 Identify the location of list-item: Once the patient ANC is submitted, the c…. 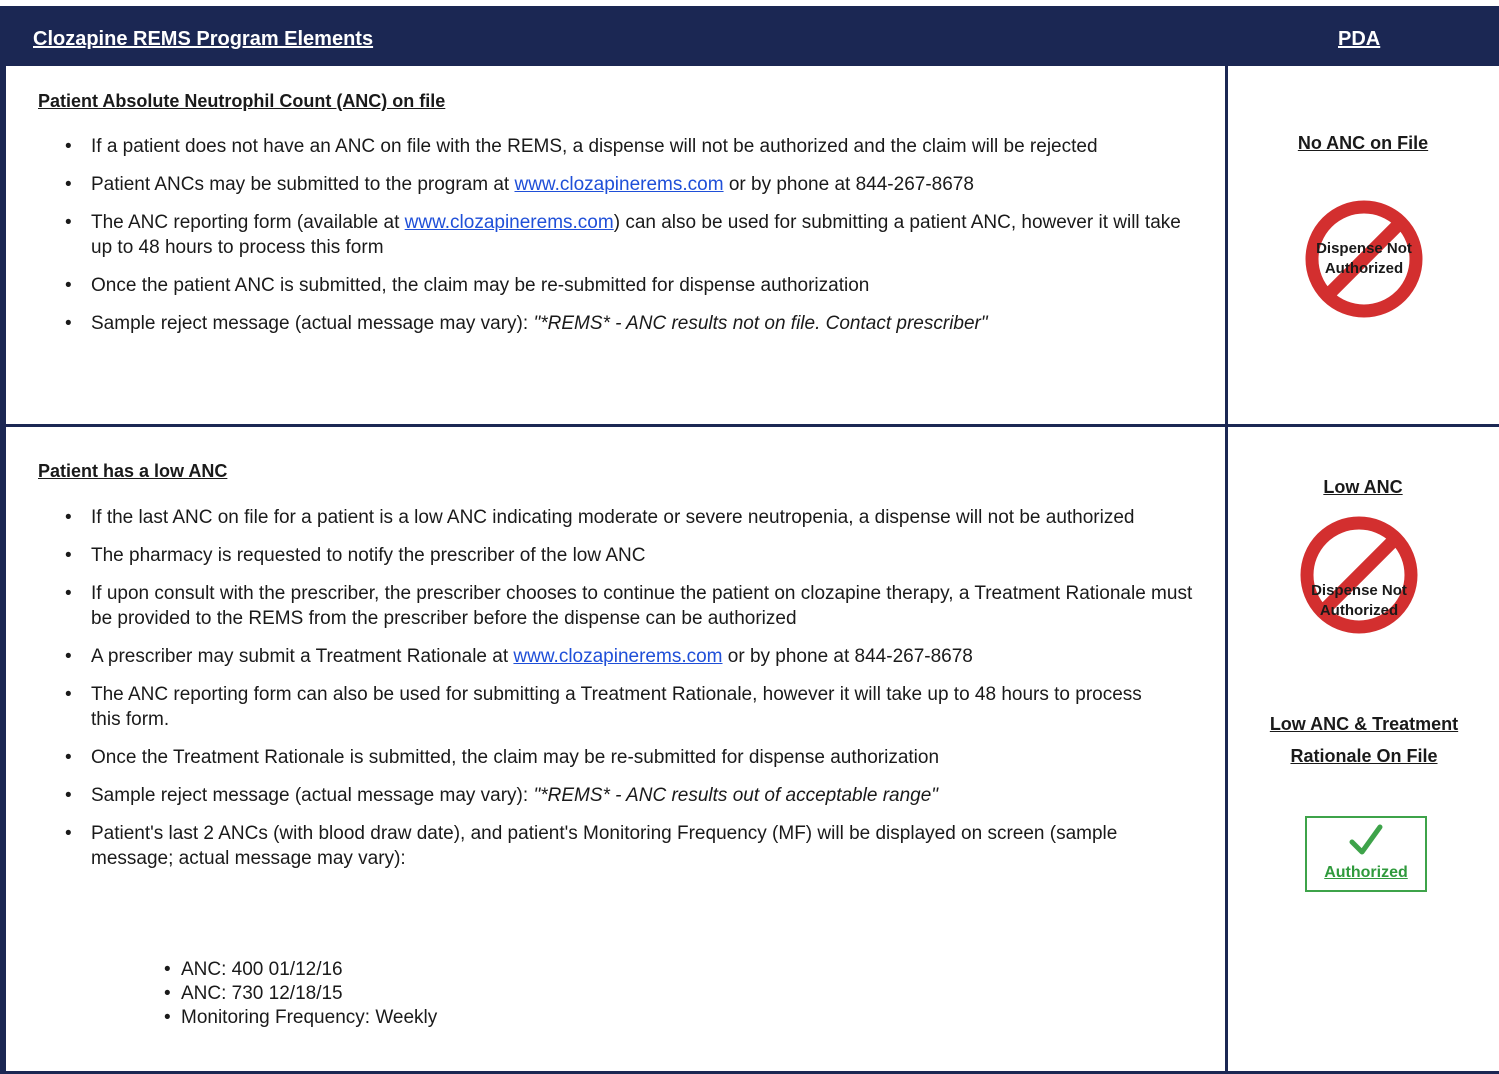
(632, 285).